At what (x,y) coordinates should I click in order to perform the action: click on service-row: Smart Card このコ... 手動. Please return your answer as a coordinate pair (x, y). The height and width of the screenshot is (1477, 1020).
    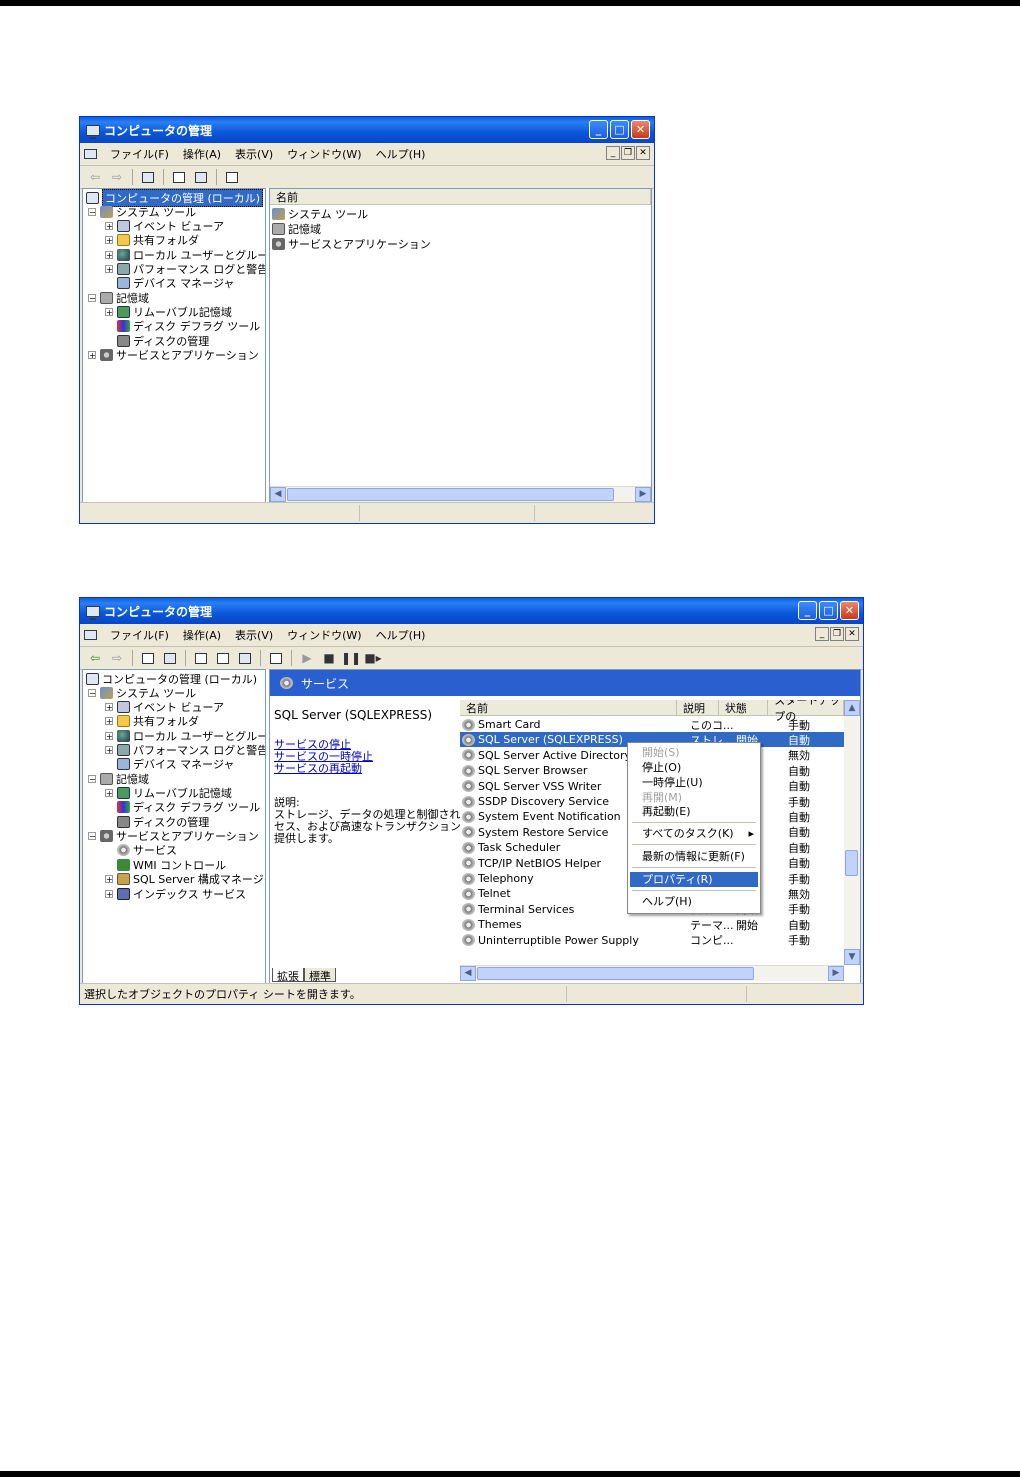
    Looking at the image, I should click on (652, 724).